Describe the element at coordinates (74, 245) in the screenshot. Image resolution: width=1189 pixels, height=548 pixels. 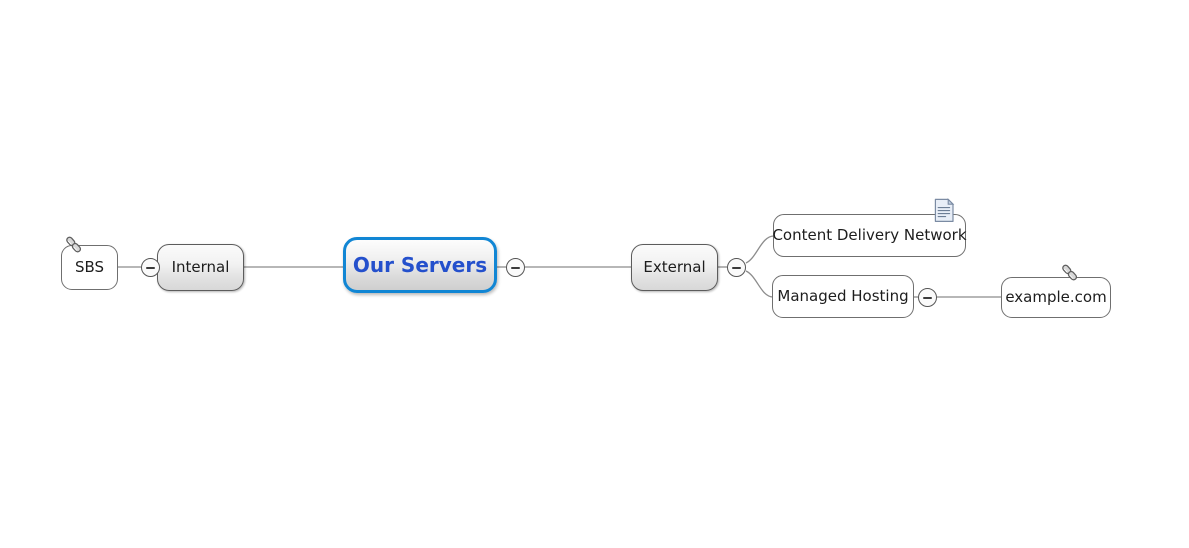
I see `sbs-link-icon` at that location.